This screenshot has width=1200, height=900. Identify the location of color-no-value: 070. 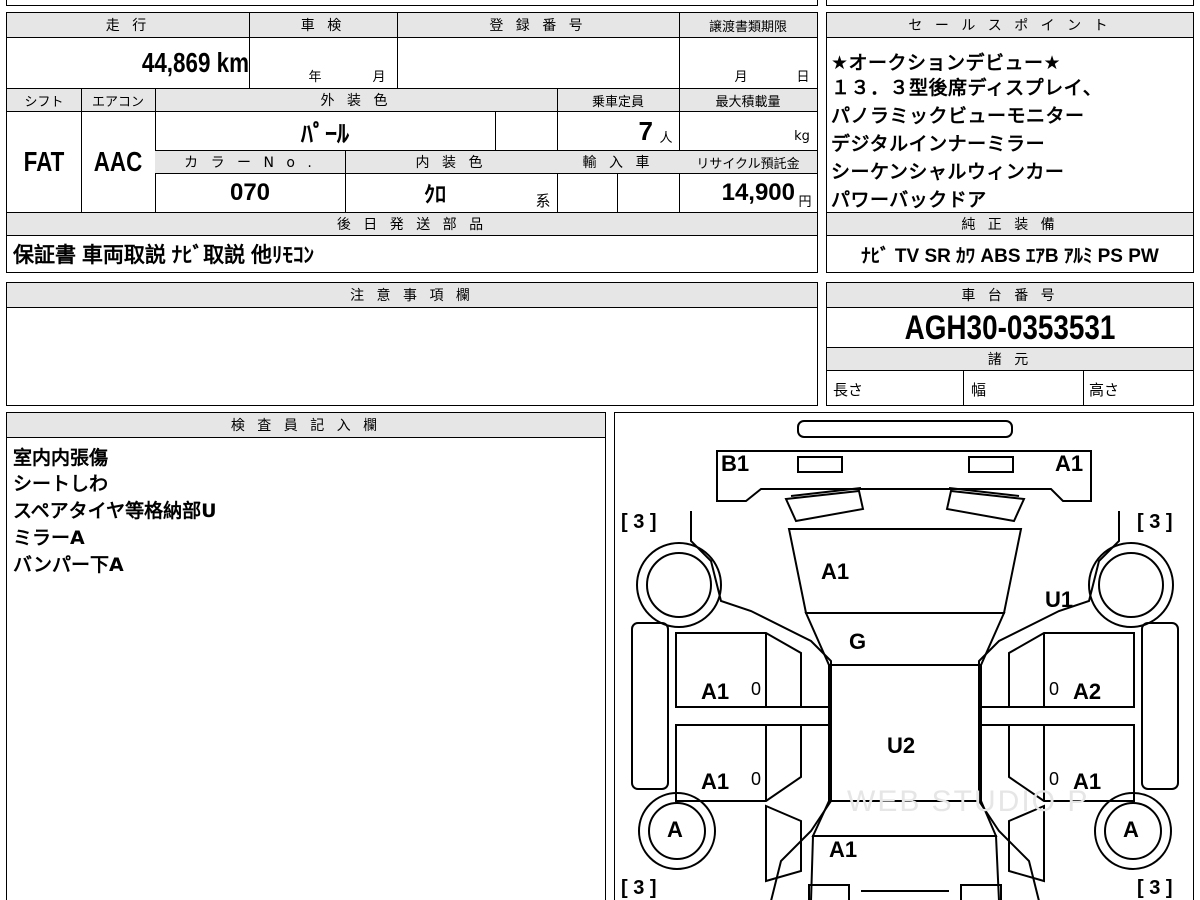
(250, 192).